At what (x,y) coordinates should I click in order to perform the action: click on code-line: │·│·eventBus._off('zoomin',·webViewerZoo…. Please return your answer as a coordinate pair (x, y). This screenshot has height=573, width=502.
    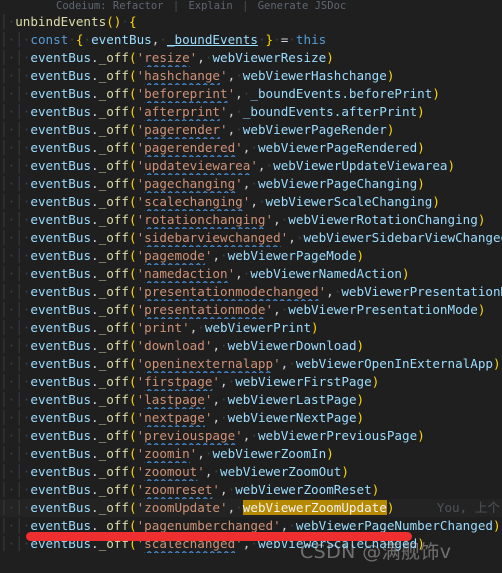
    Looking at the image, I should click on (251, 454).